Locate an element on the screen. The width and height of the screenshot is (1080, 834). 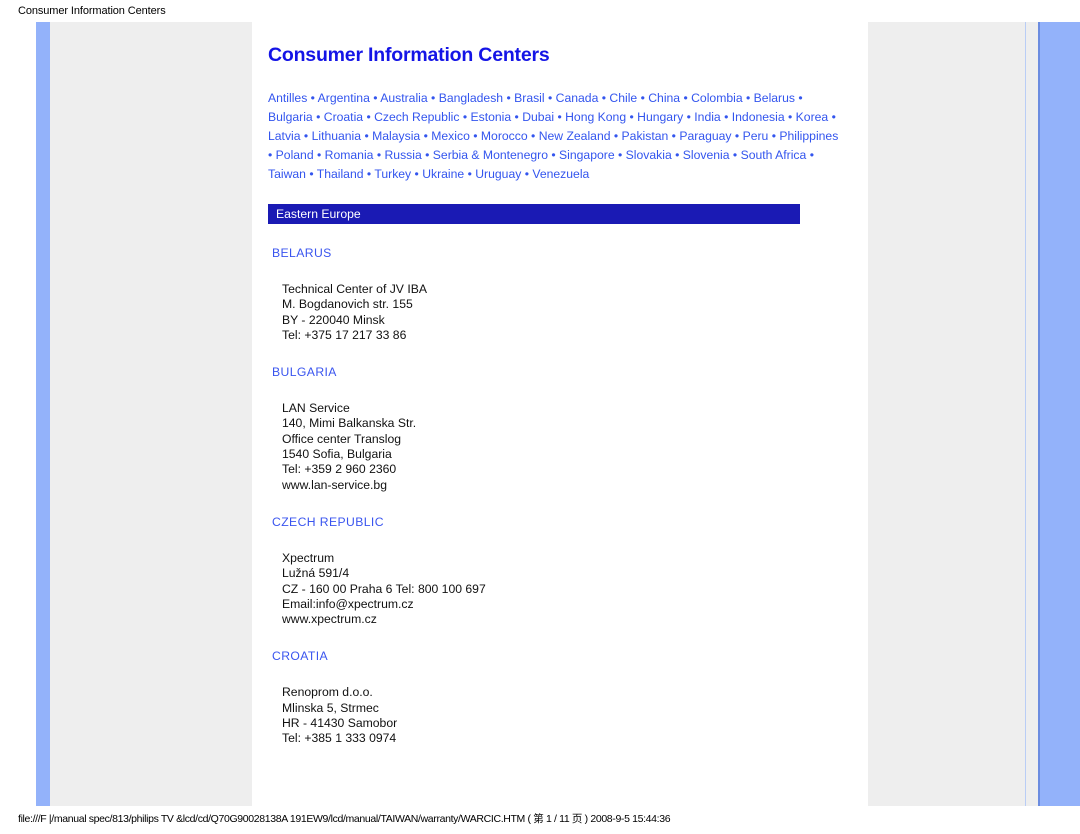
address-line: 140, Mimi Balkanska Str. is located at coordinates (349, 423).